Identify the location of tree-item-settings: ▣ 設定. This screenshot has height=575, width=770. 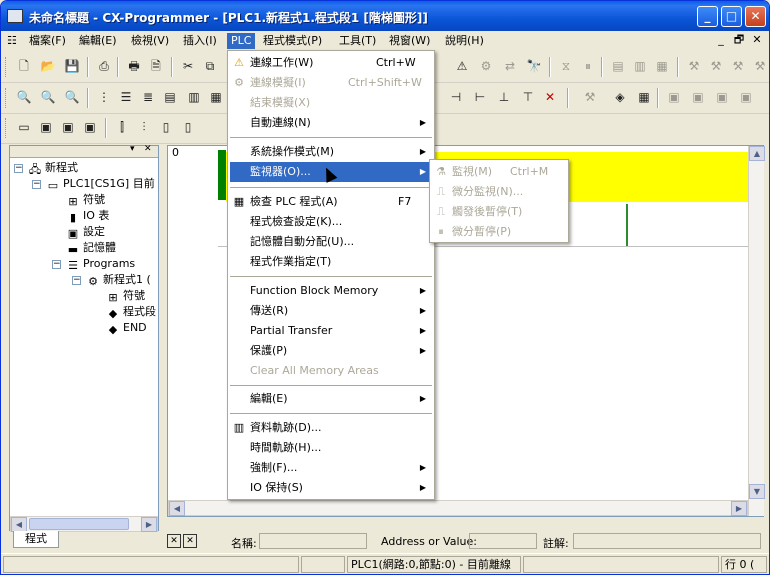
(85, 232).